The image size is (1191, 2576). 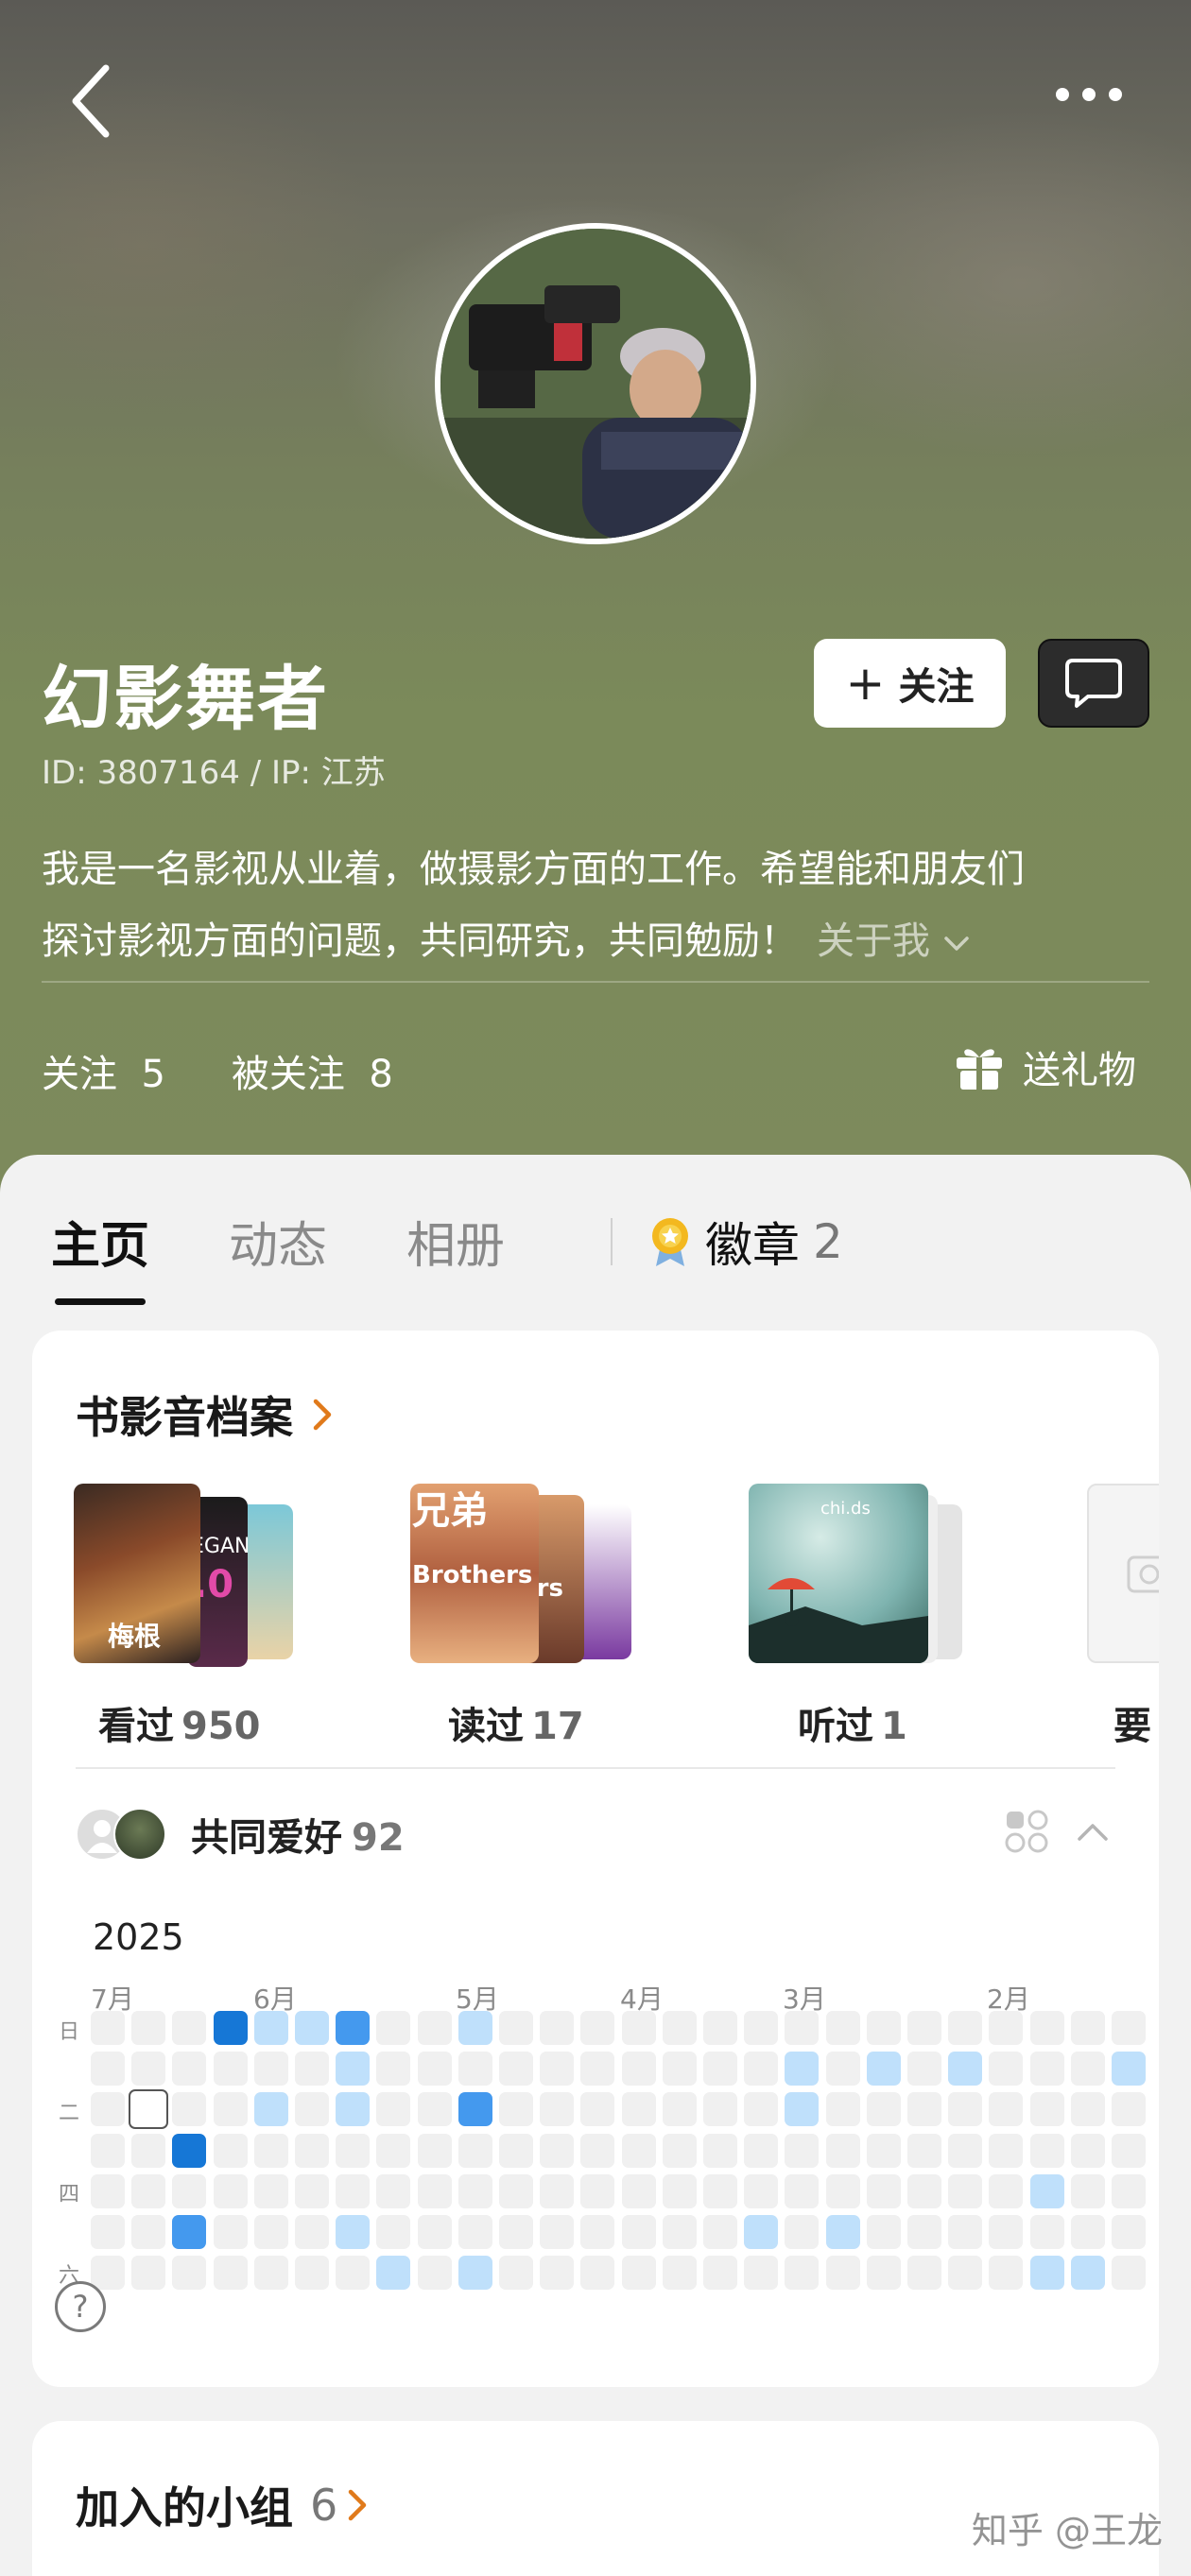 I want to click on following-stat: 关注 5, so click(x=103, y=1070).